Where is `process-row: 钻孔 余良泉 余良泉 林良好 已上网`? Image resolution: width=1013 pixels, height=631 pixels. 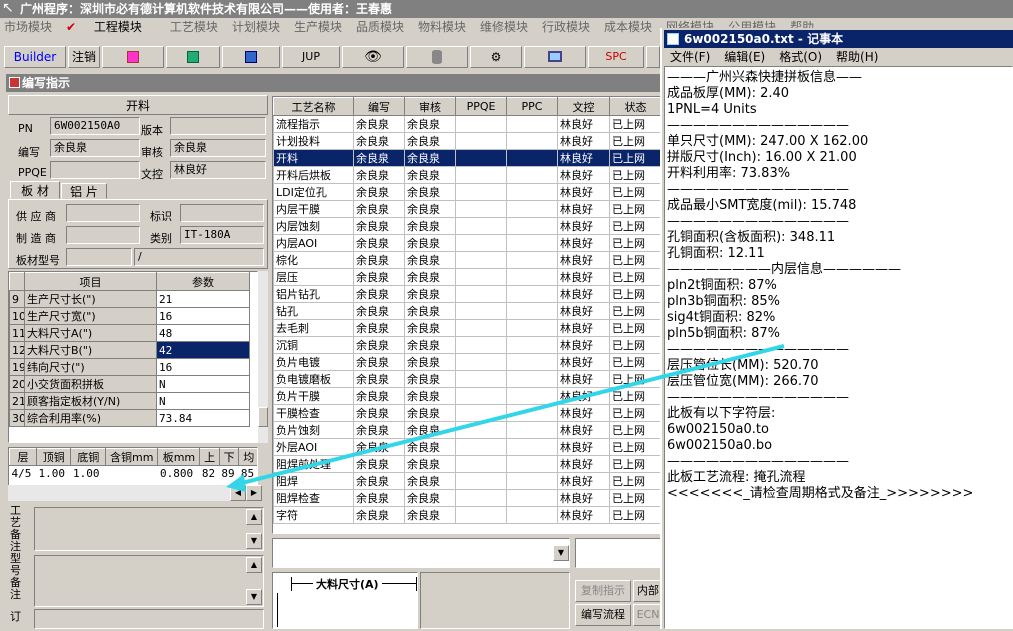 process-row: 钻孔 余良泉 余良泉 林良好 已上网 is located at coordinates (467, 311).